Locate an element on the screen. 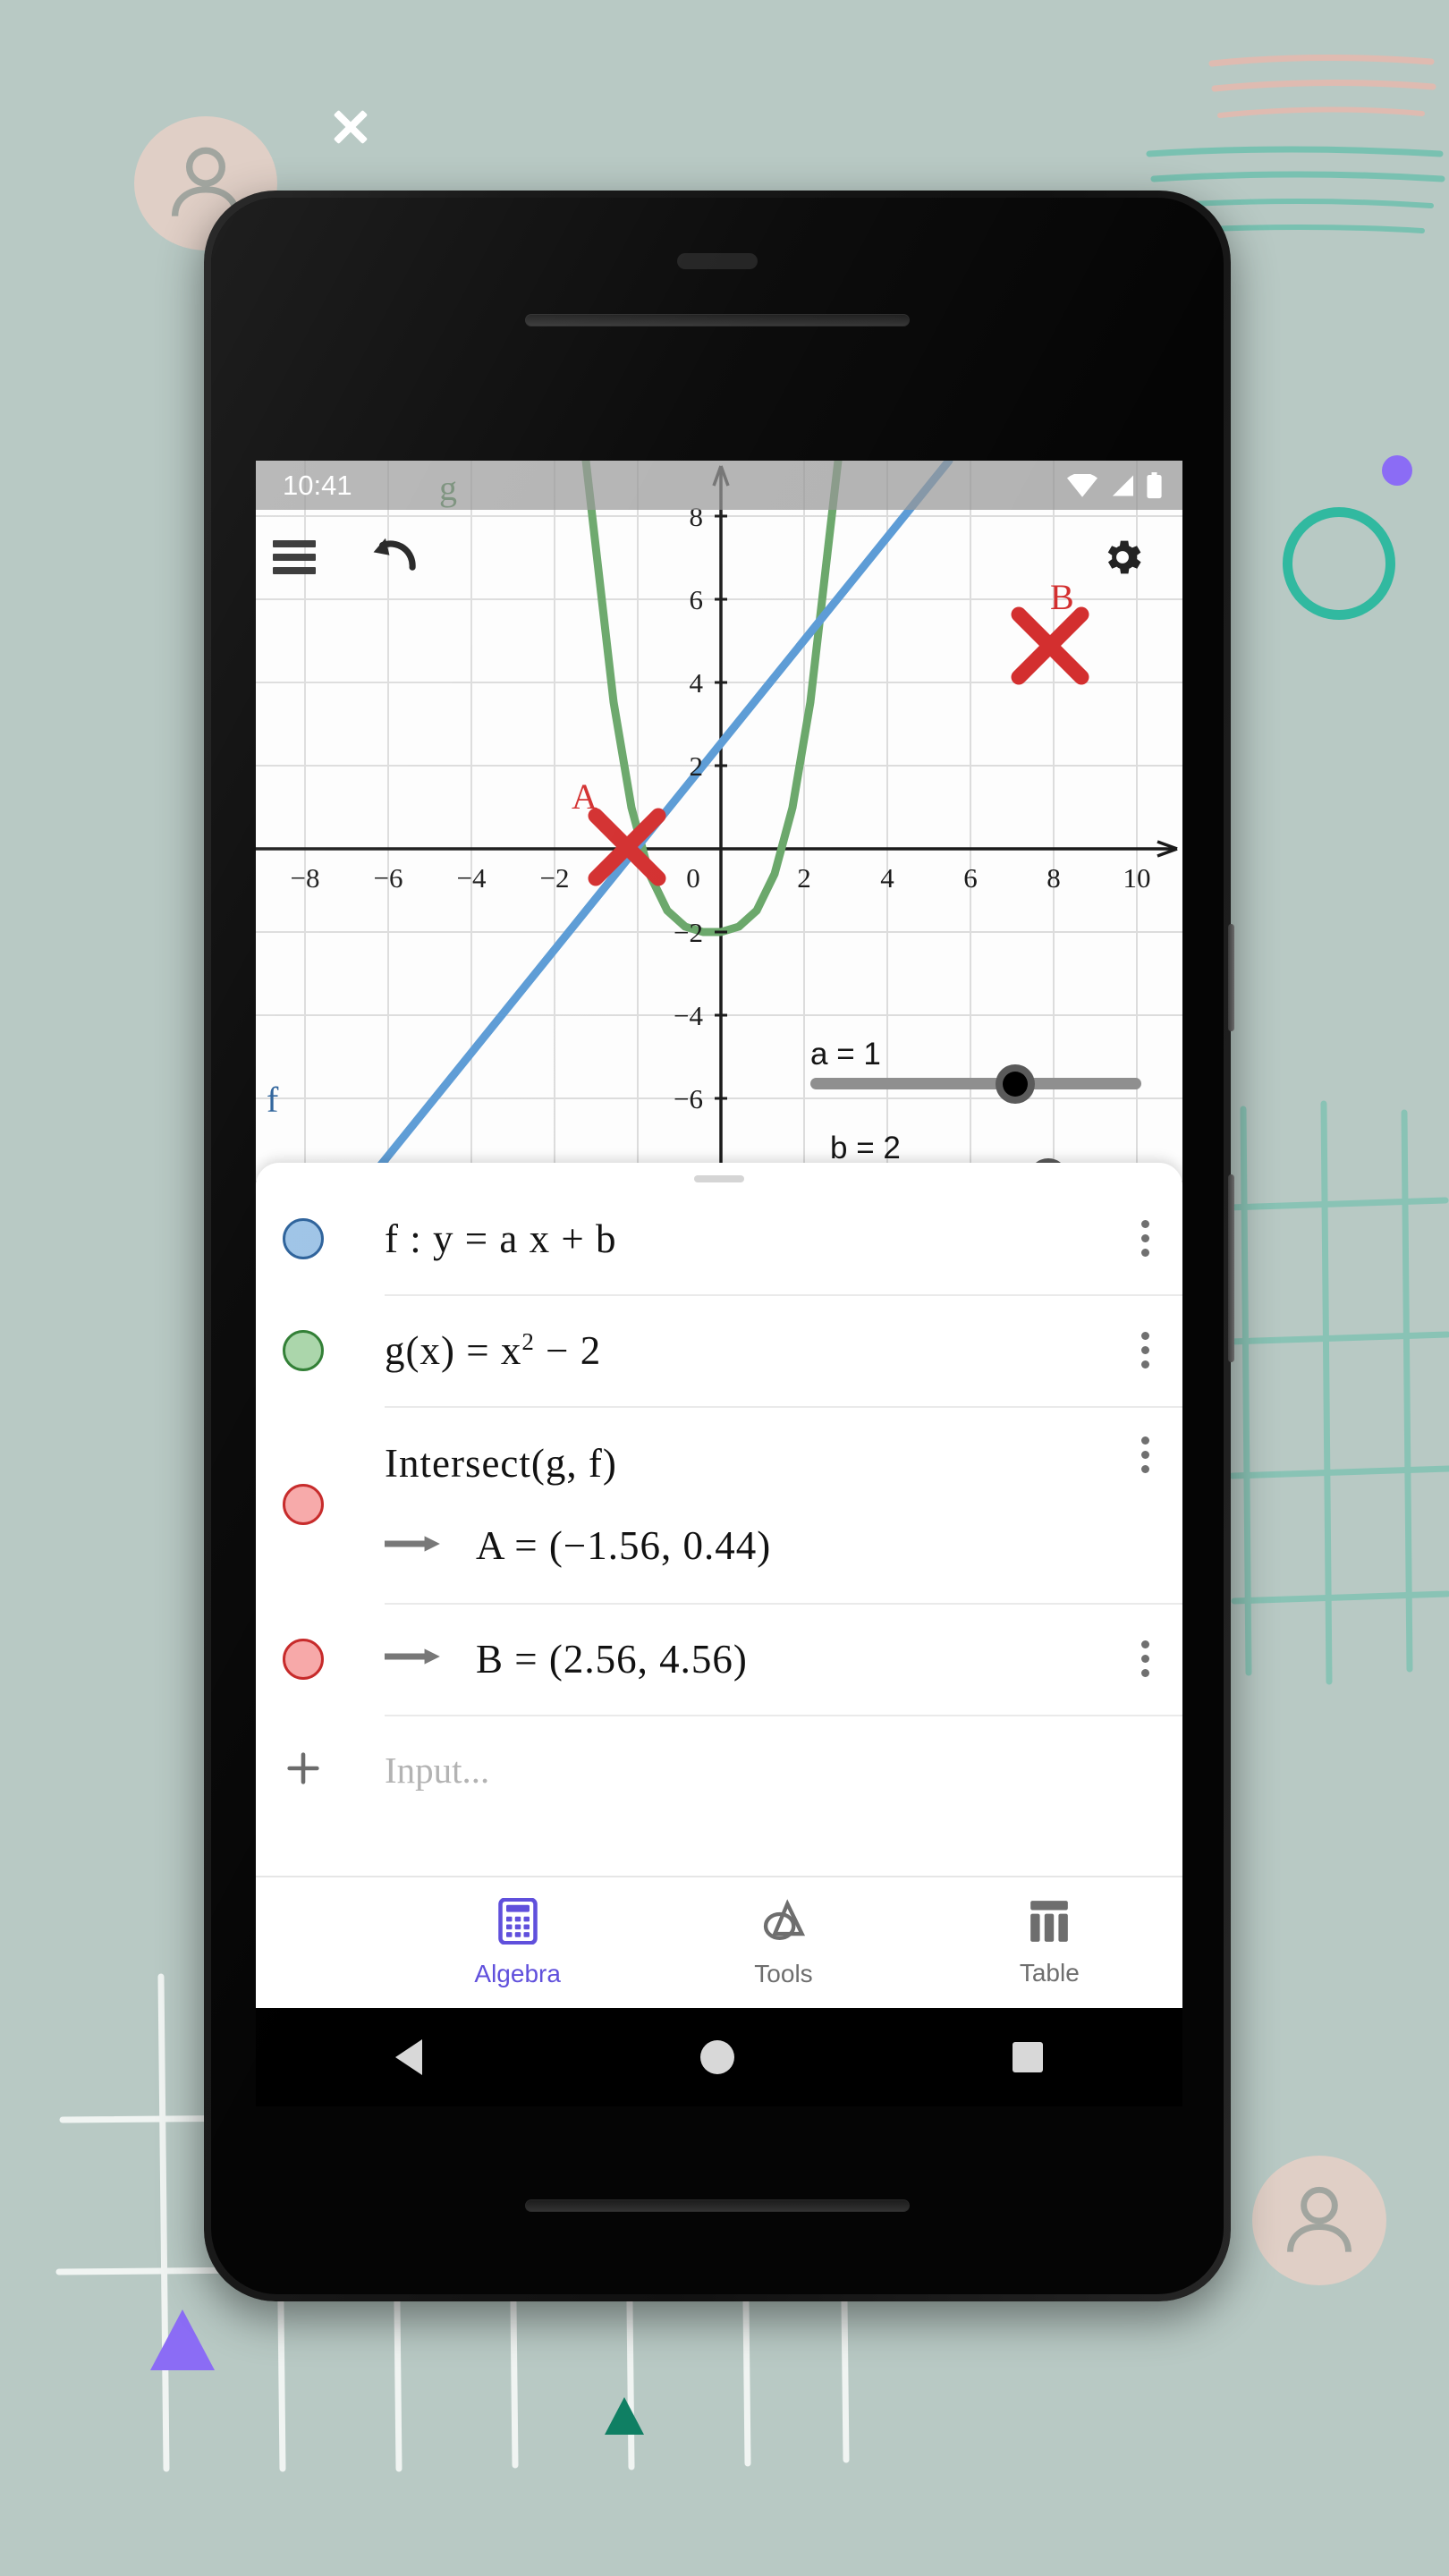 The height and width of the screenshot is (2576, 1449). phone-earpiece is located at coordinates (717, 320).